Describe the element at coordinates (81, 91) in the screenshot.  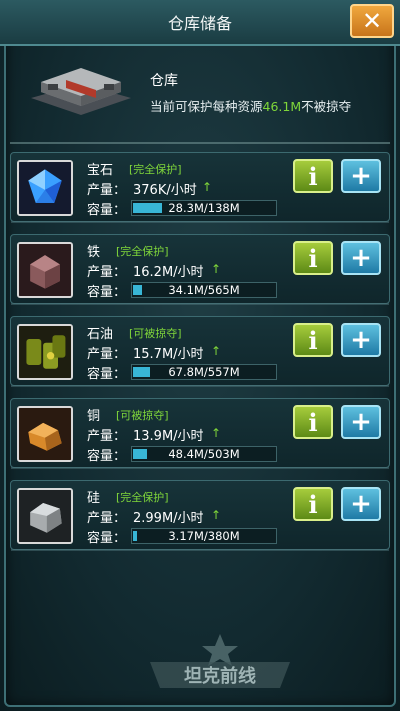
I see `warehouse-building-icon` at that location.